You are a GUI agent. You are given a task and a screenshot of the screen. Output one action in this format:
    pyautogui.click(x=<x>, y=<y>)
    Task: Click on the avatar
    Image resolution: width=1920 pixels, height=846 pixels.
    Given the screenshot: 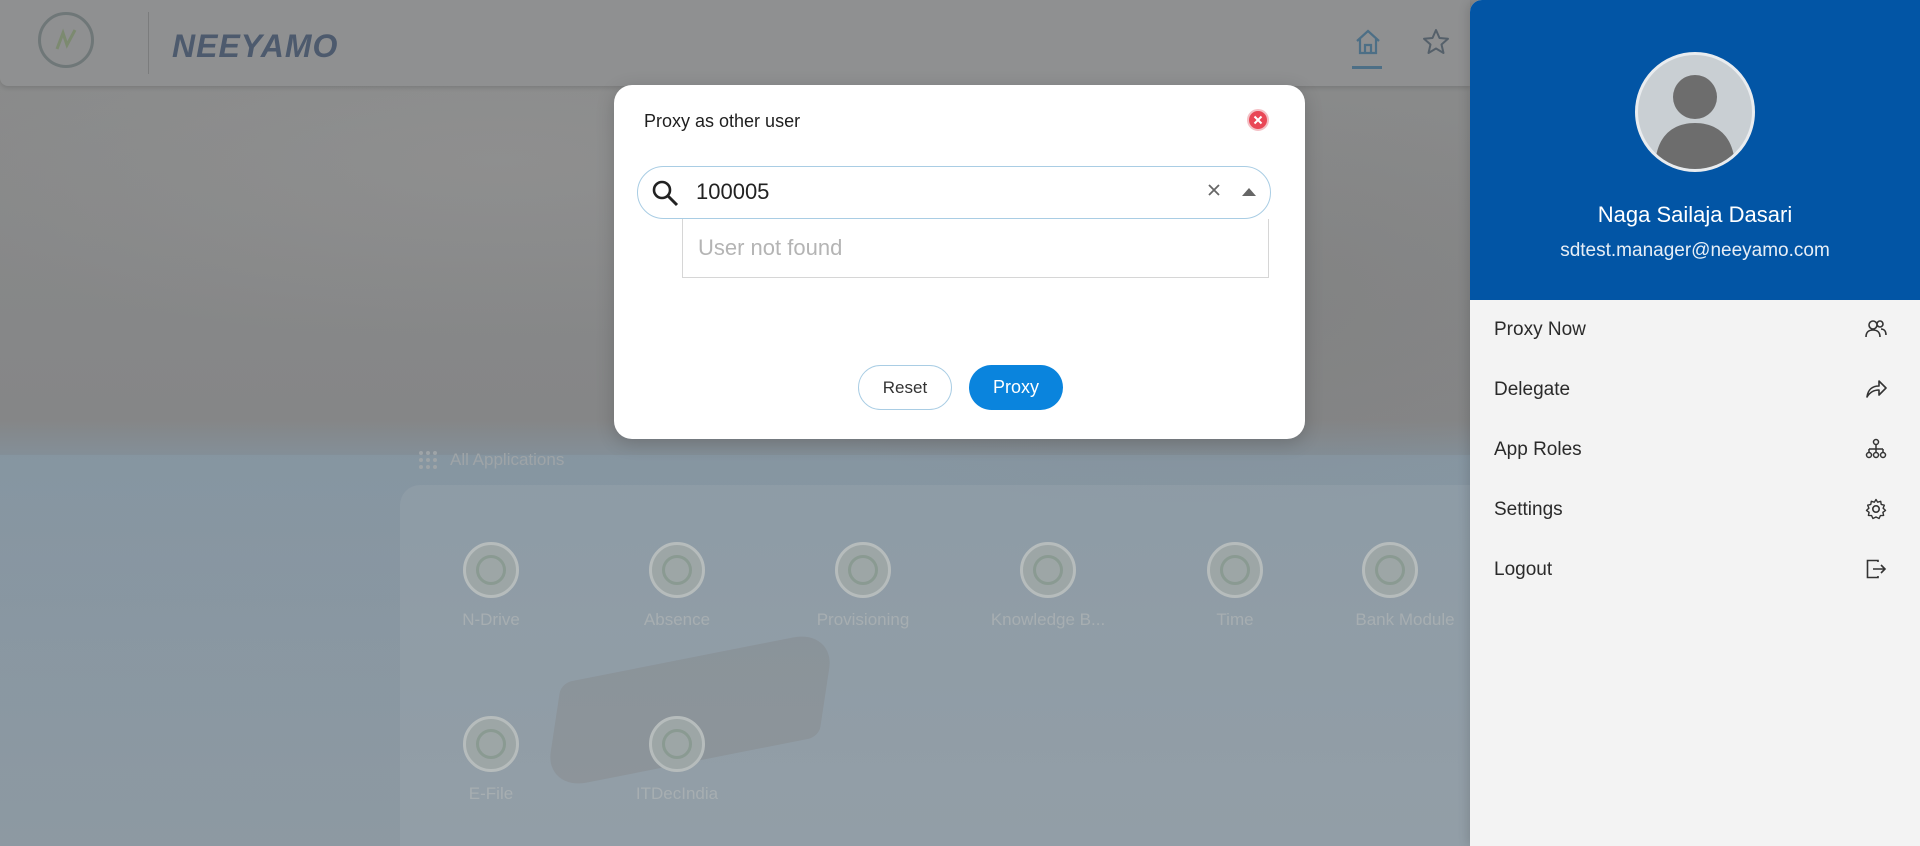 What is the action you would take?
    pyautogui.click(x=1695, y=112)
    